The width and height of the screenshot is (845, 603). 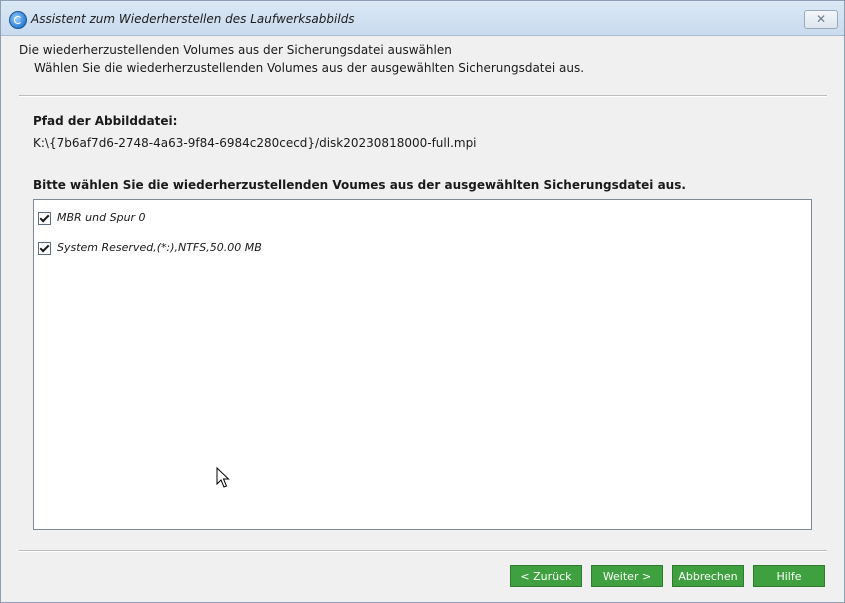 I want to click on system-reserved-label: System Reserved,(*:),NTFS,50.00 MB, so click(x=159, y=247).